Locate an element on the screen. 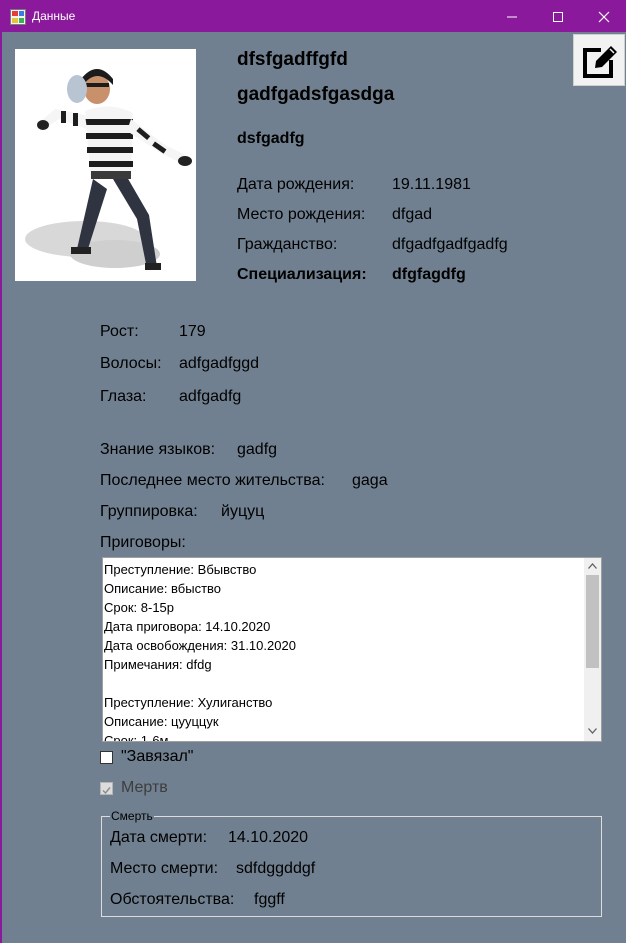 Image resolution: width=626 pixels, height=943 pixels. retired-label: "Завязал" is located at coordinates (157, 757).